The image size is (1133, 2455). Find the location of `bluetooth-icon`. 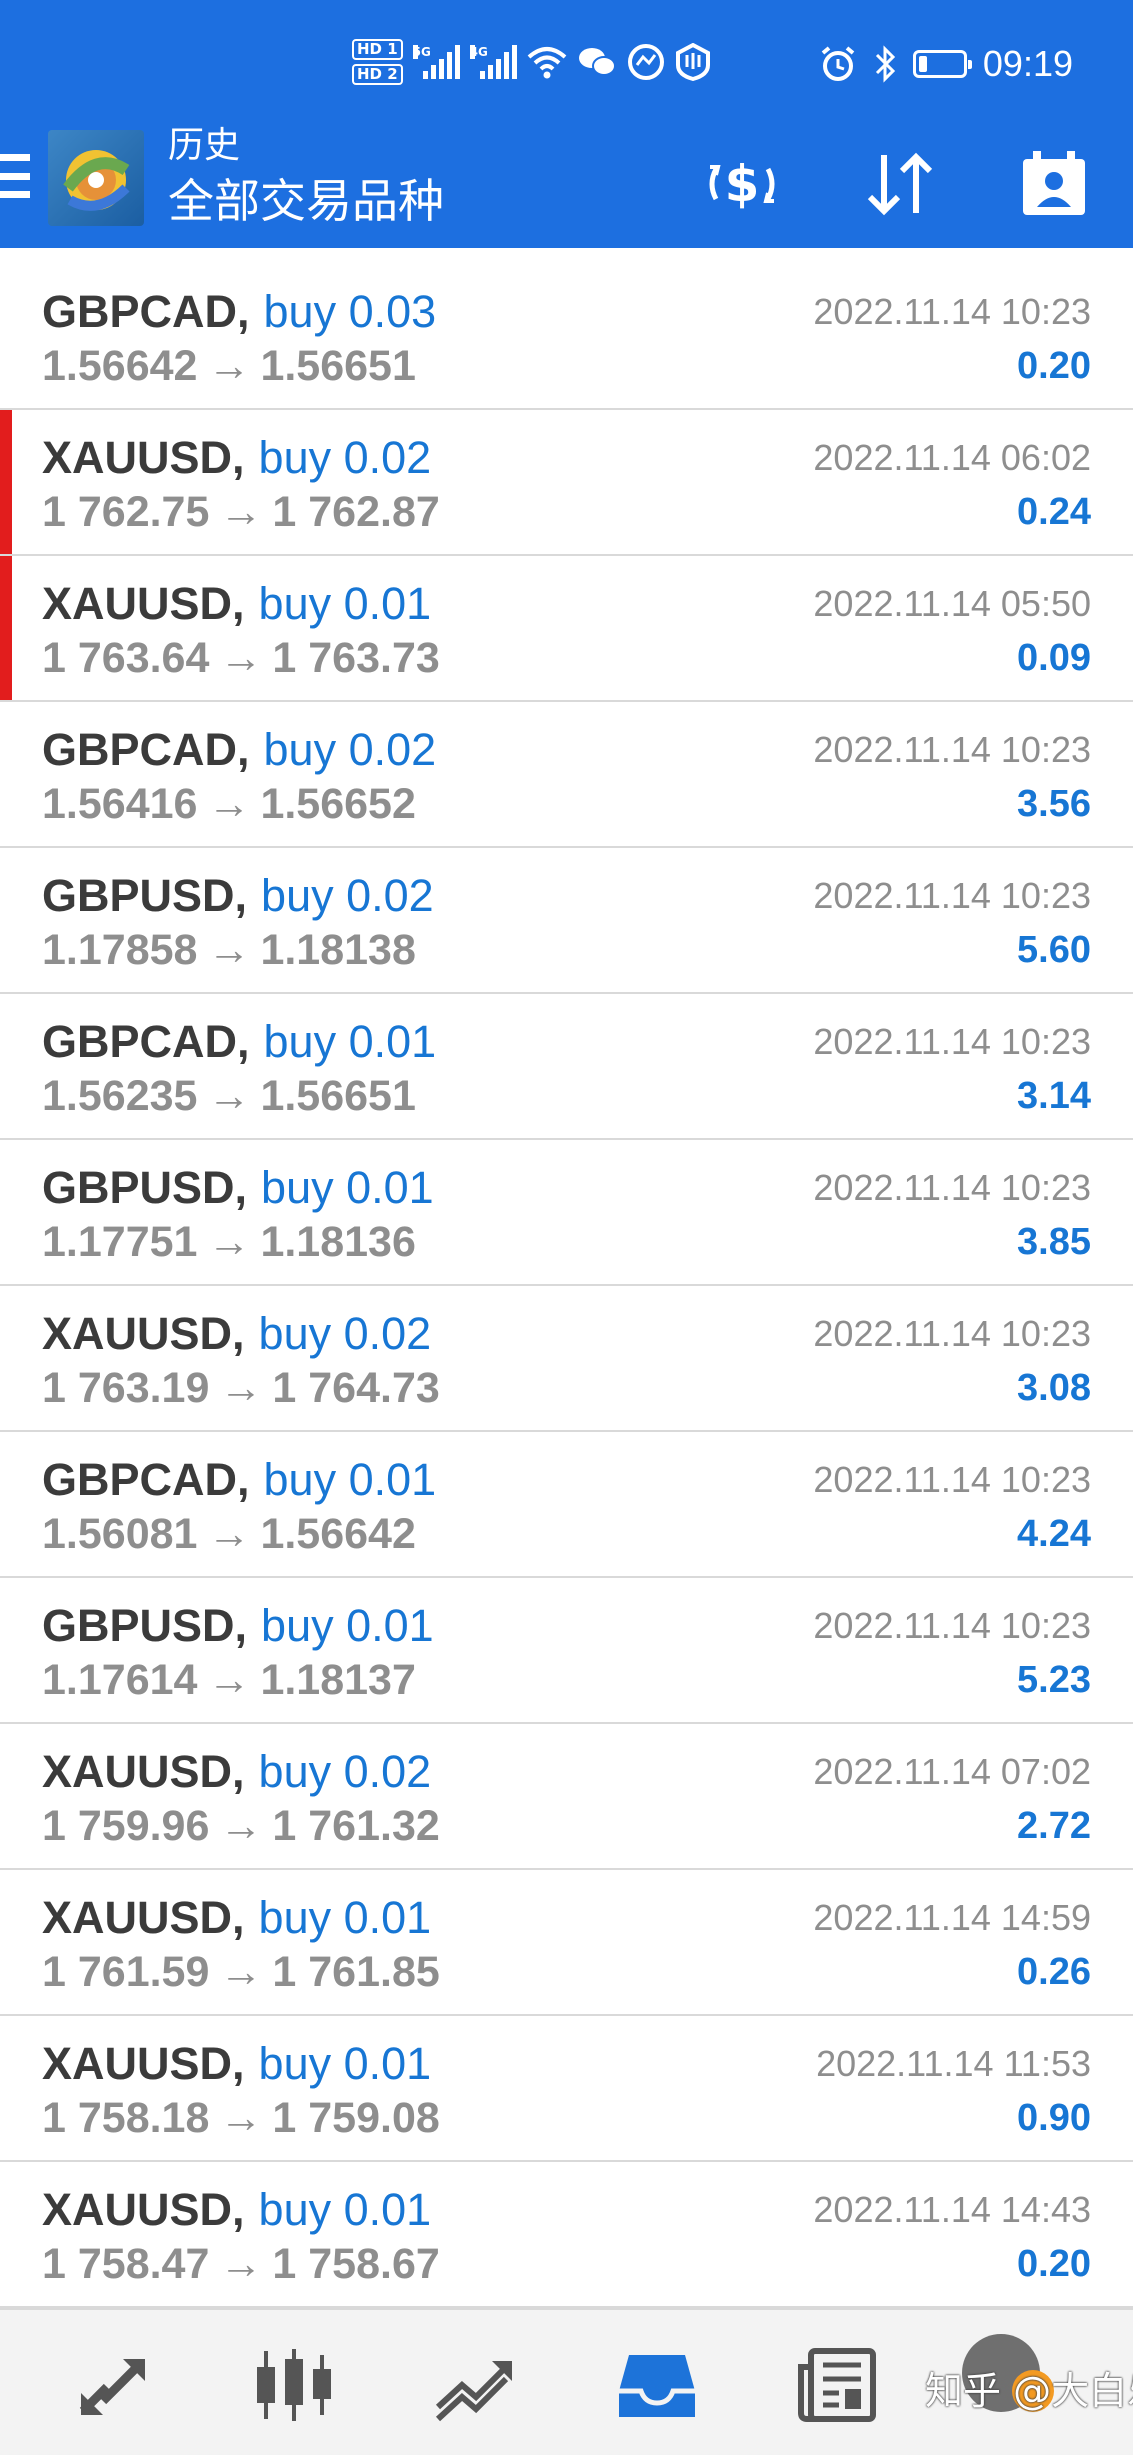

bluetooth-icon is located at coordinates (885, 64).